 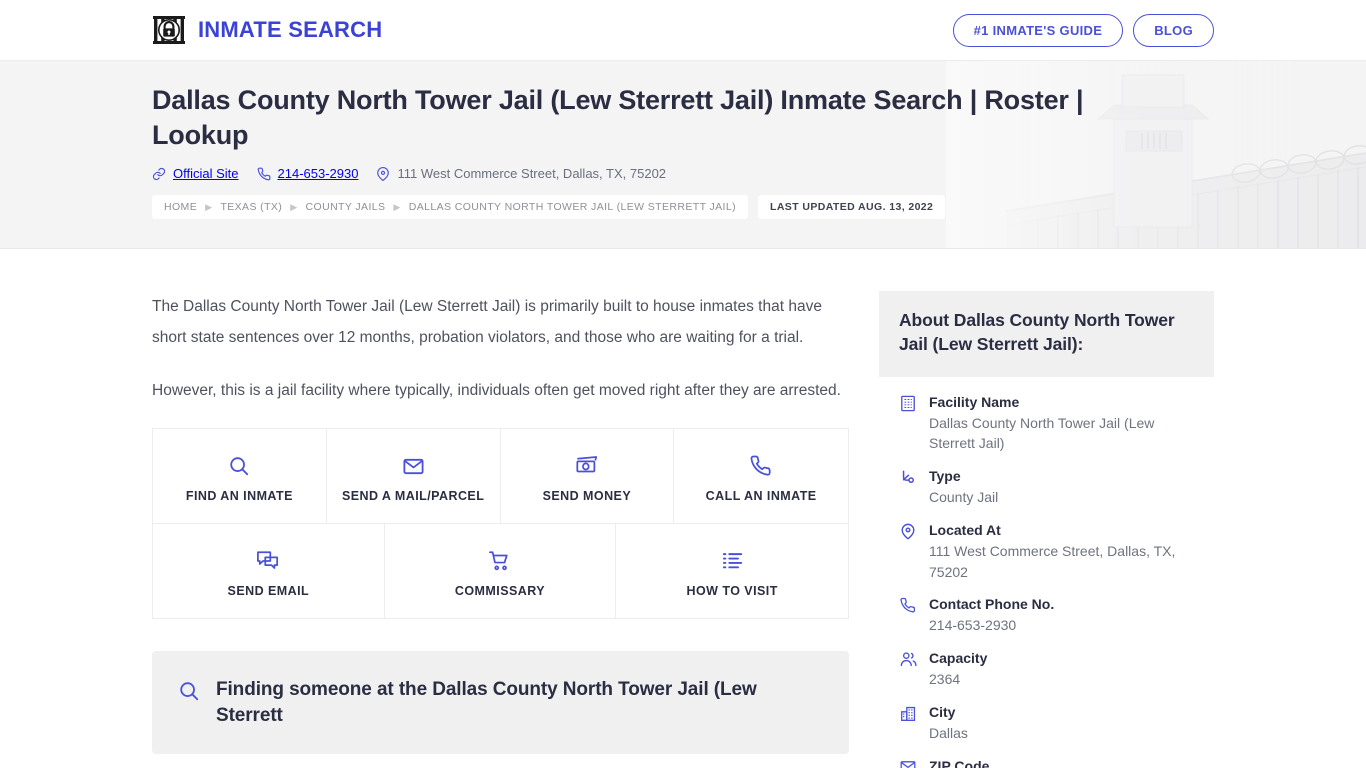 What do you see at coordinates (992, 603) in the screenshot?
I see `field-label: Contact Phone No.` at bounding box center [992, 603].